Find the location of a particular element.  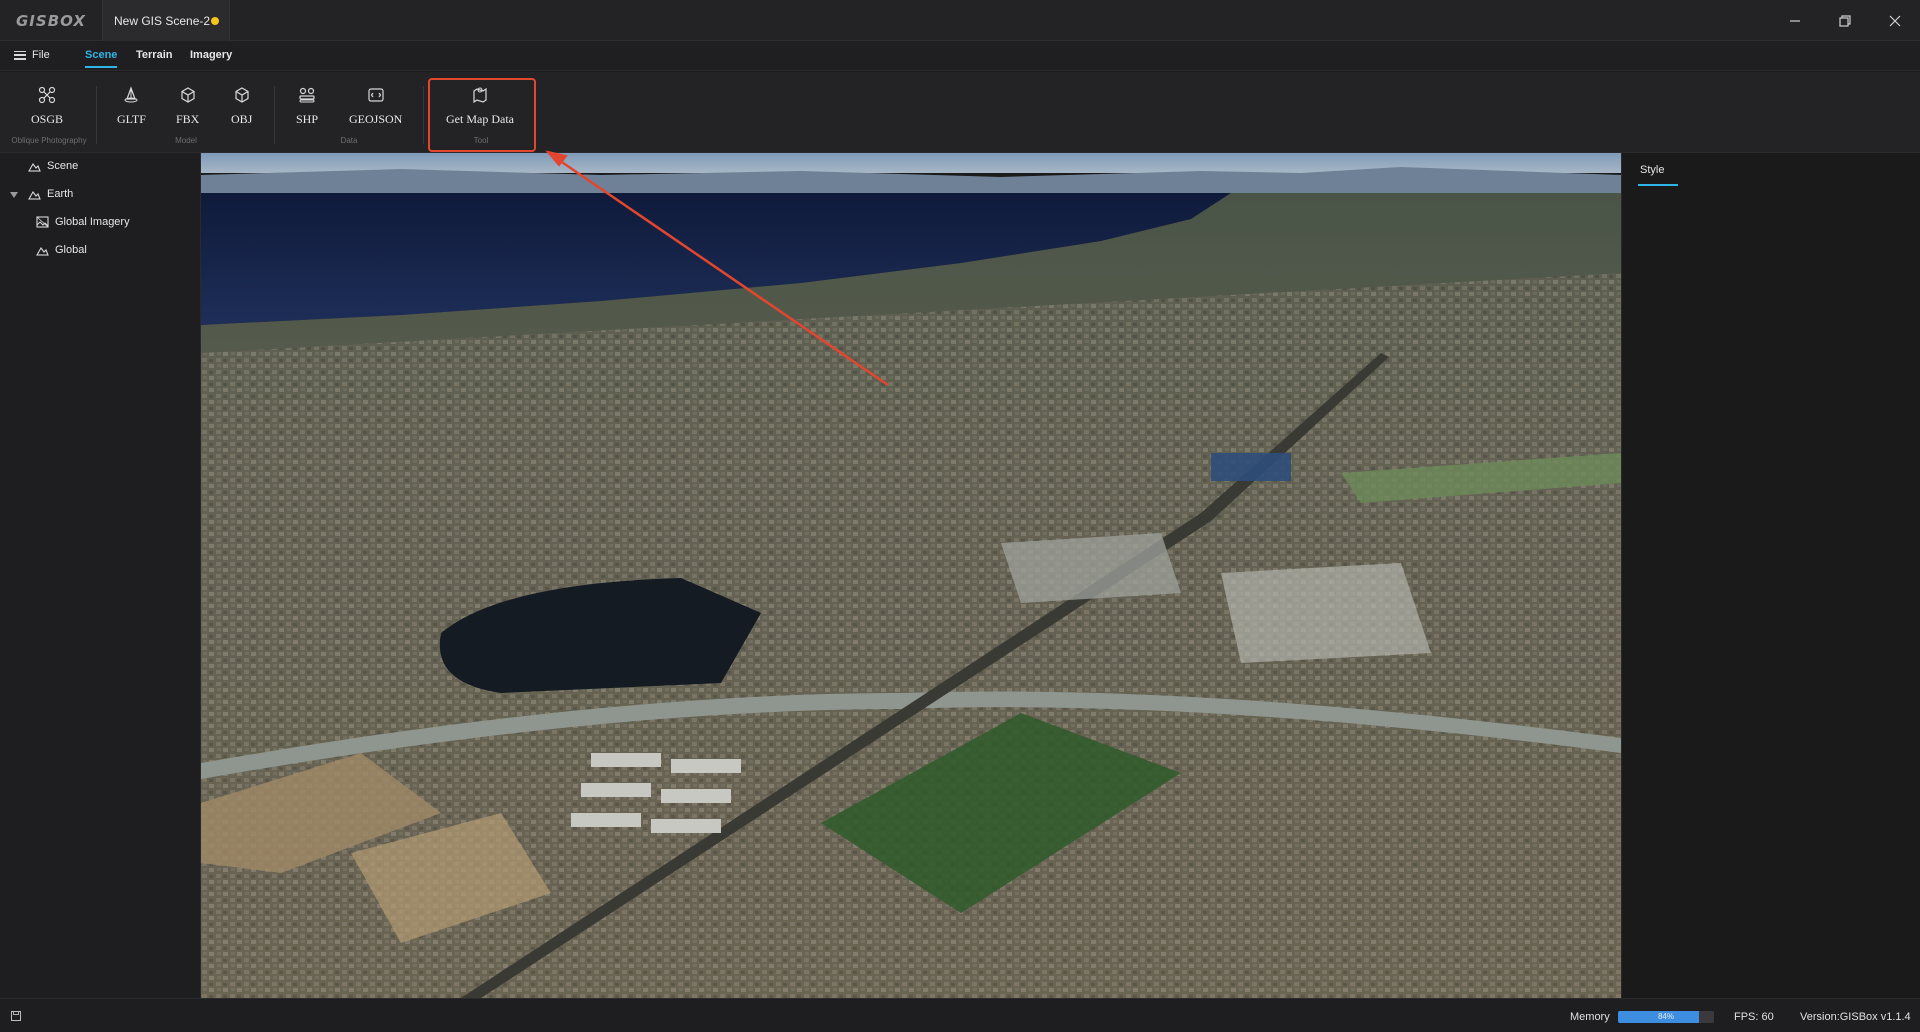

tree-item-earth-label: Earth is located at coordinates (60, 194).